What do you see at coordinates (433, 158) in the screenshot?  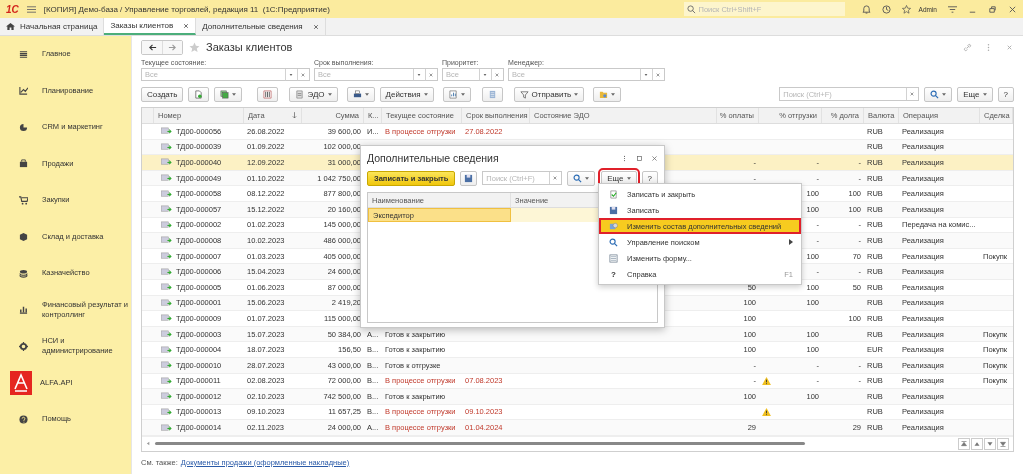 I see `dialog-title: Дополнительные сведения` at bounding box center [433, 158].